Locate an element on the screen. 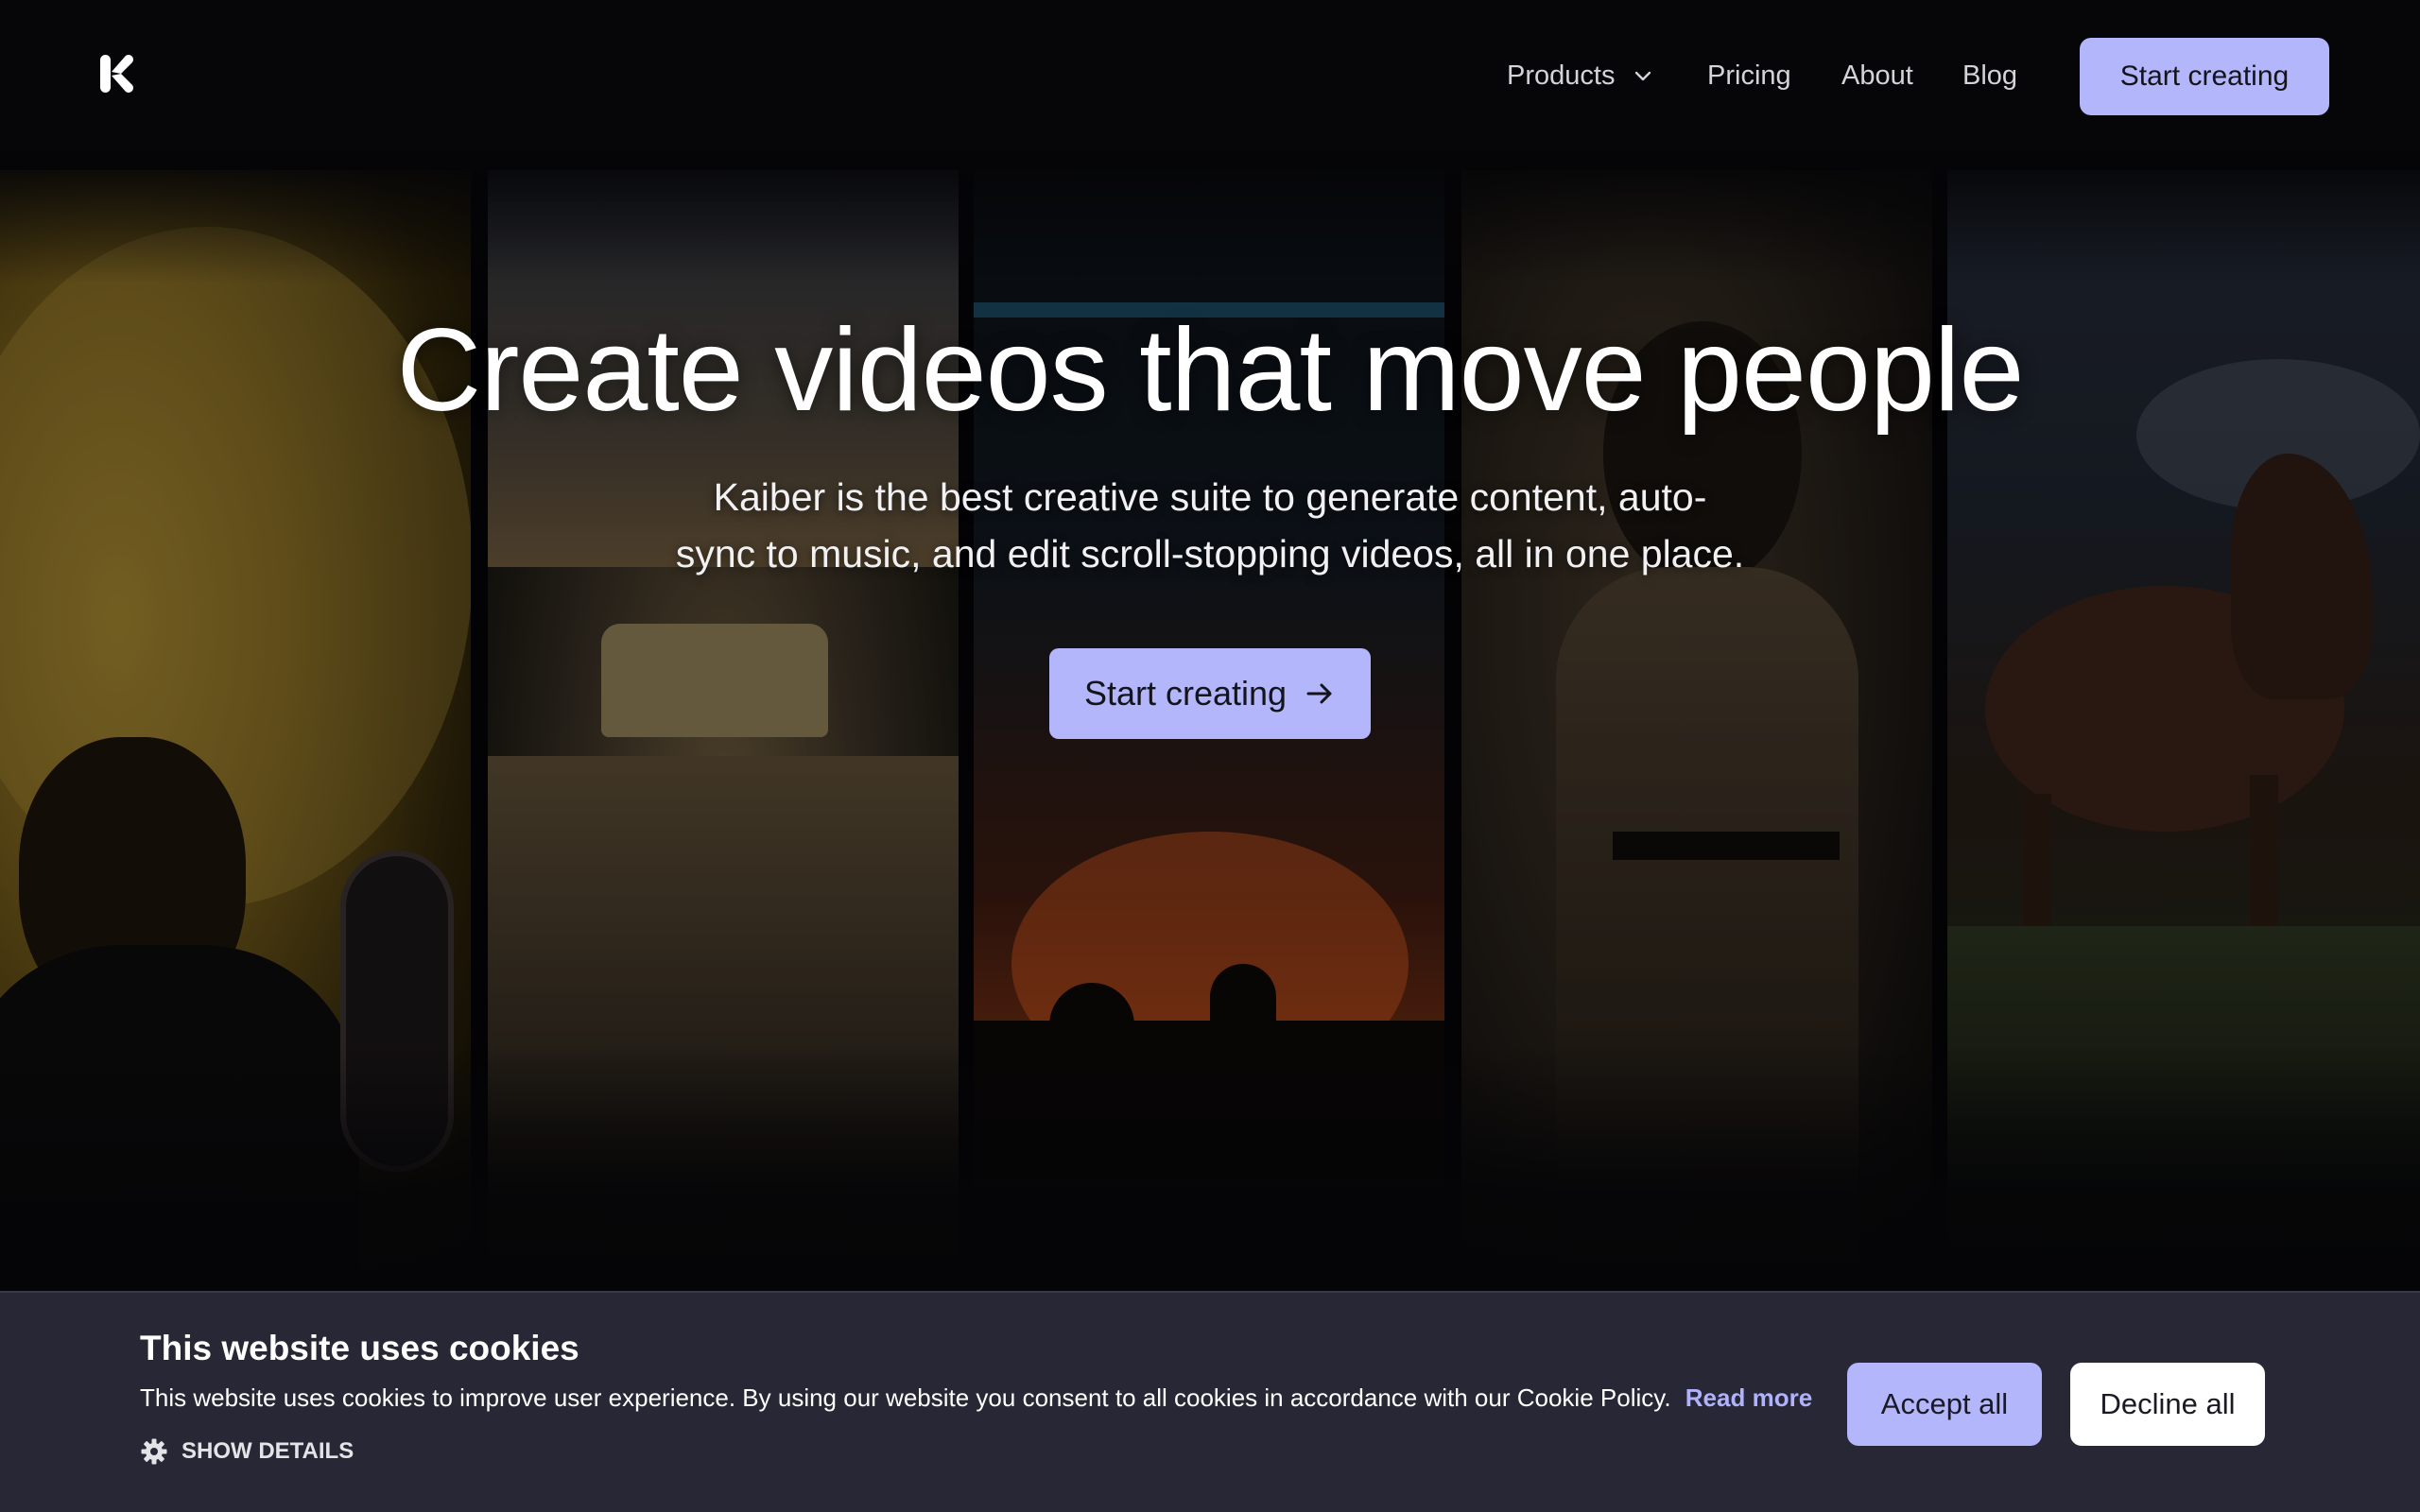  gear-icon is located at coordinates (154, 1451).